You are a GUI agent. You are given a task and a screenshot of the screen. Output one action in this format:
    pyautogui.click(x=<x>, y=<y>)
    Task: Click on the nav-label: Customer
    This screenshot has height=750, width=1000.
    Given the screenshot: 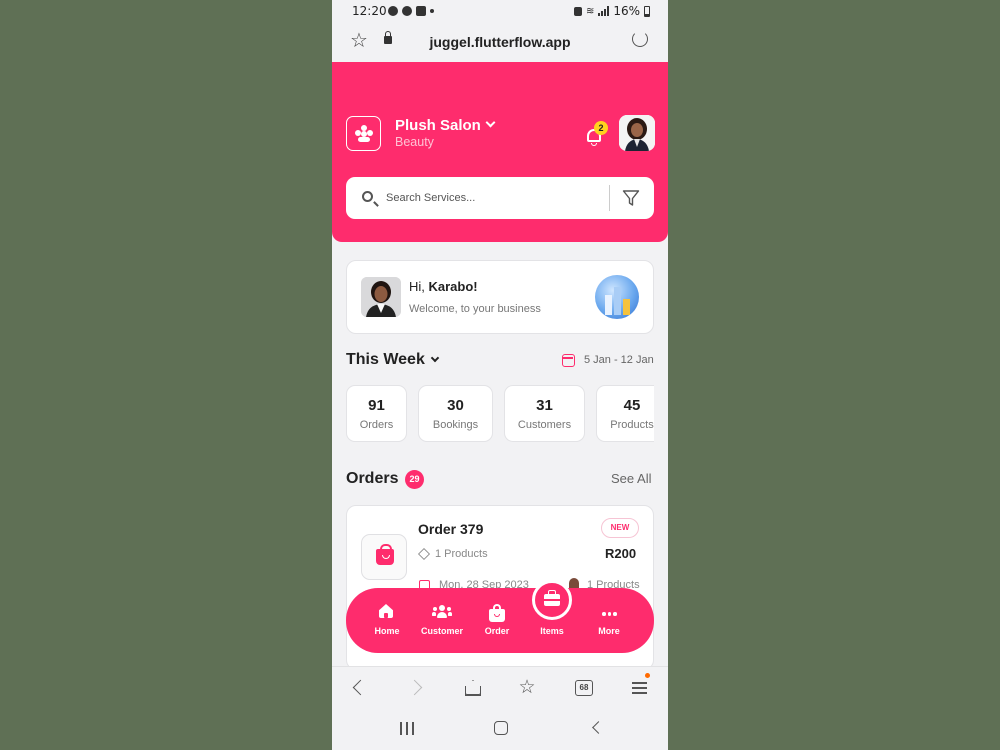 What is the action you would take?
    pyautogui.click(x=441, y=631)
    